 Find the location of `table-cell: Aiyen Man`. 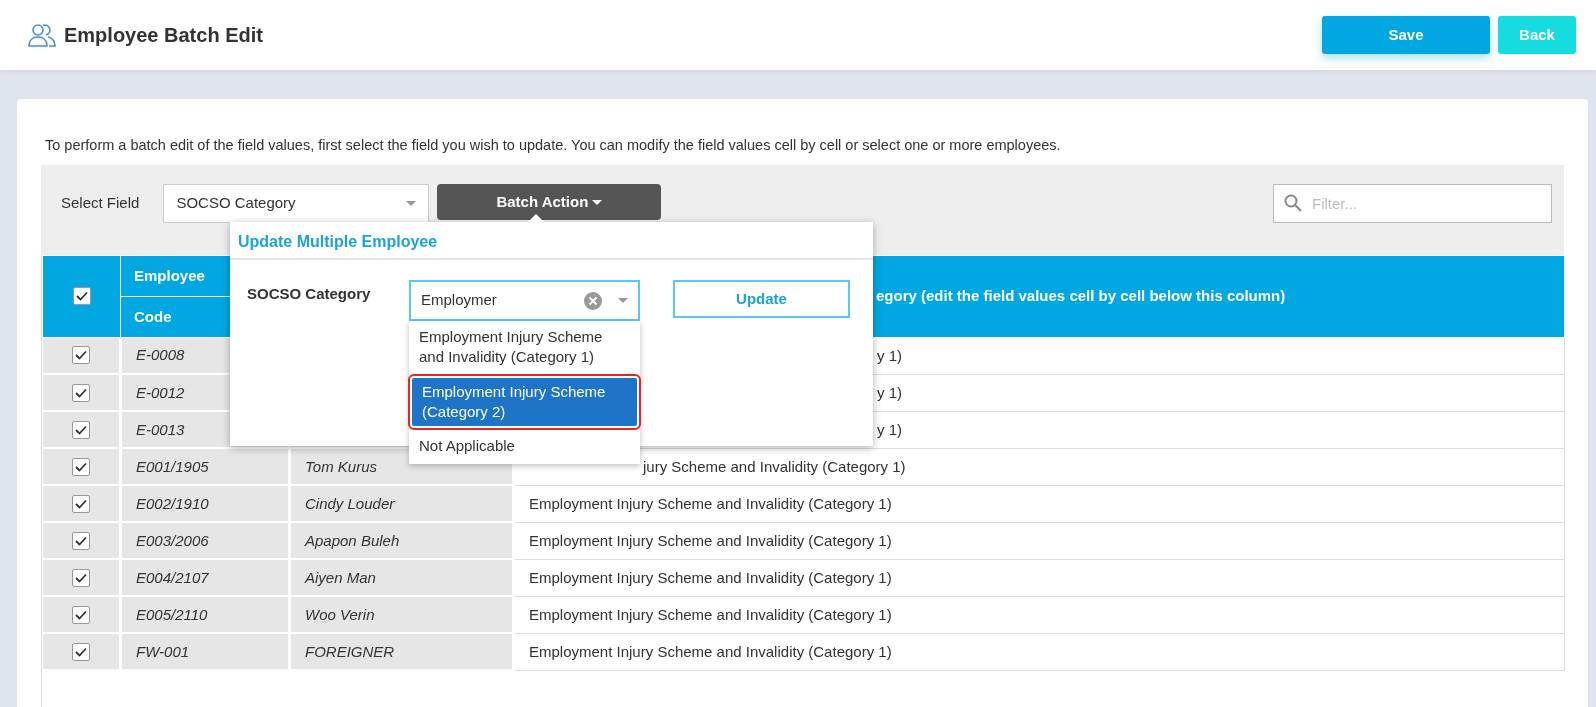

table-cell: Aiyen Man is located at coordinates (340, 577).